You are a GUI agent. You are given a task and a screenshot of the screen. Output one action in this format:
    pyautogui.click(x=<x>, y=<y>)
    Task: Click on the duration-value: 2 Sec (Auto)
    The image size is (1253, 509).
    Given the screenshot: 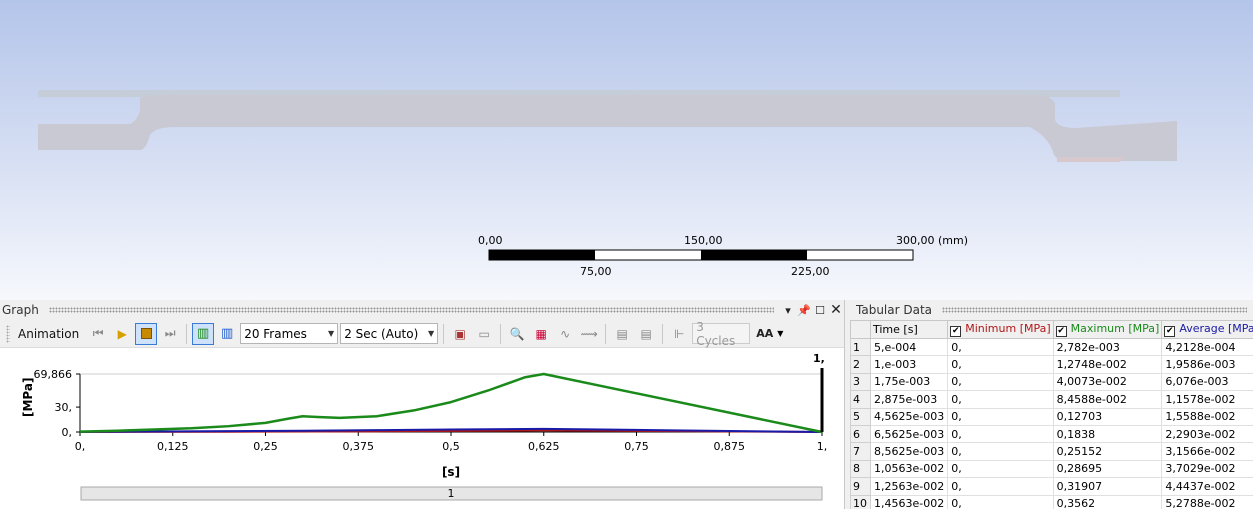 What is the action you would take?
    pyautogui.click(x=381, y=333)
    